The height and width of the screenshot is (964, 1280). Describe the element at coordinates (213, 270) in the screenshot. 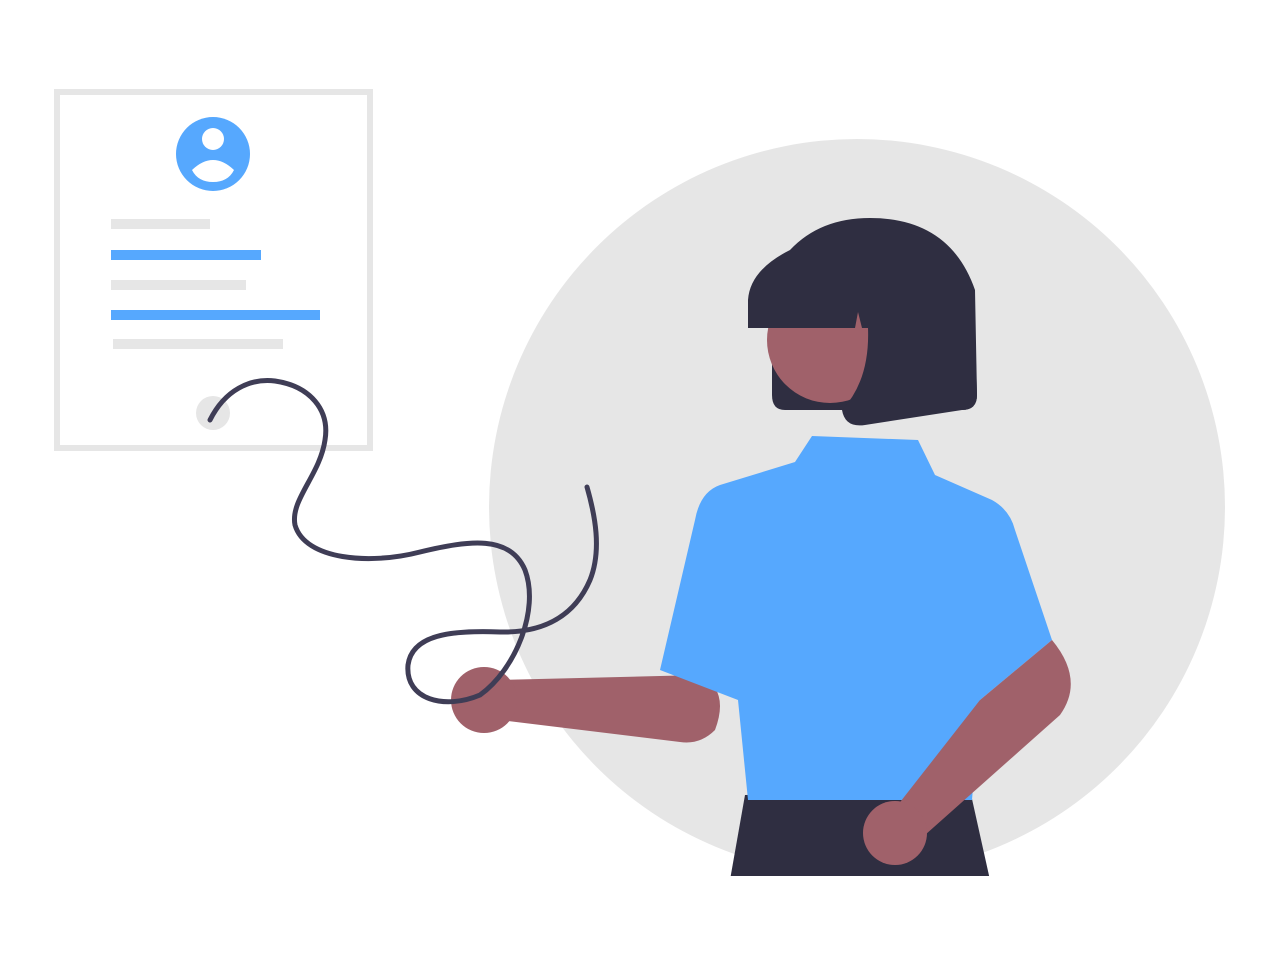

I see `document-card` at that location.